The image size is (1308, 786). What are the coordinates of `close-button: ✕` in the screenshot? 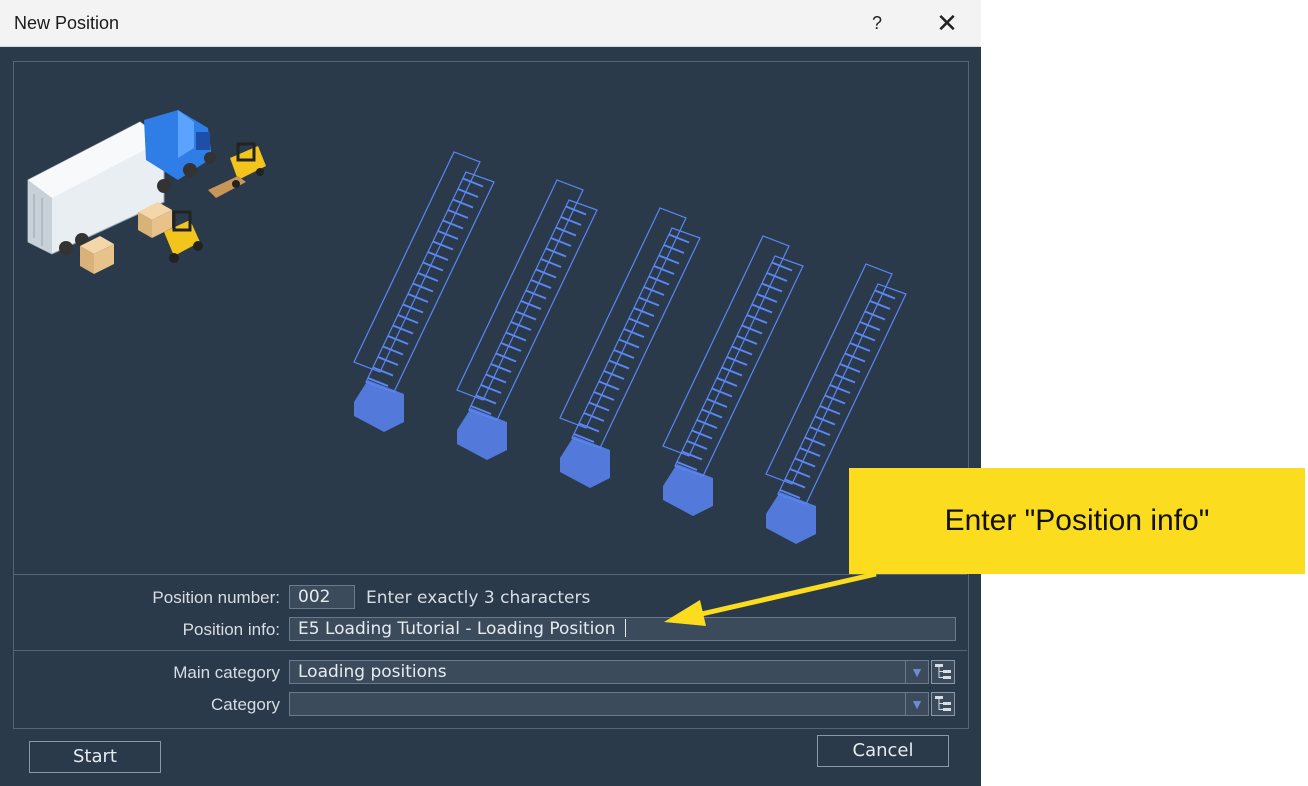 It's located at (947, 23).